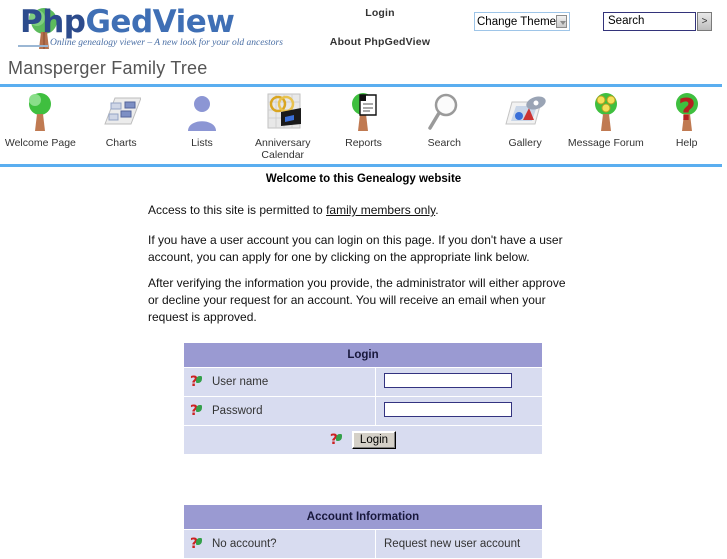 The height and width of the screenshot is (559, 727). I want to click on account-table-title: Account Information, so click(363, 517).